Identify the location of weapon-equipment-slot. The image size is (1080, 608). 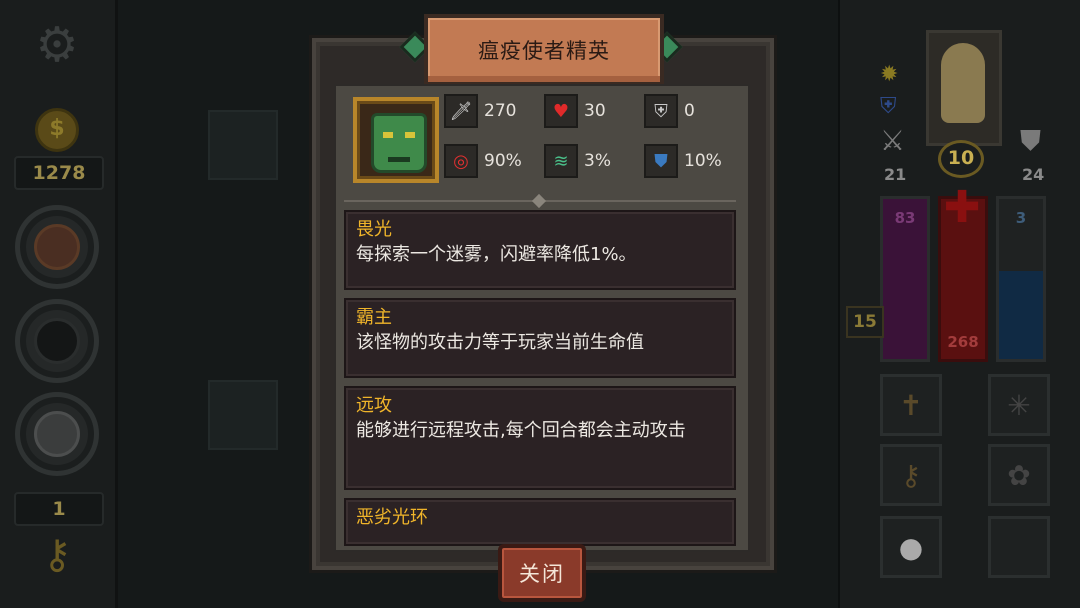
(57, 434).